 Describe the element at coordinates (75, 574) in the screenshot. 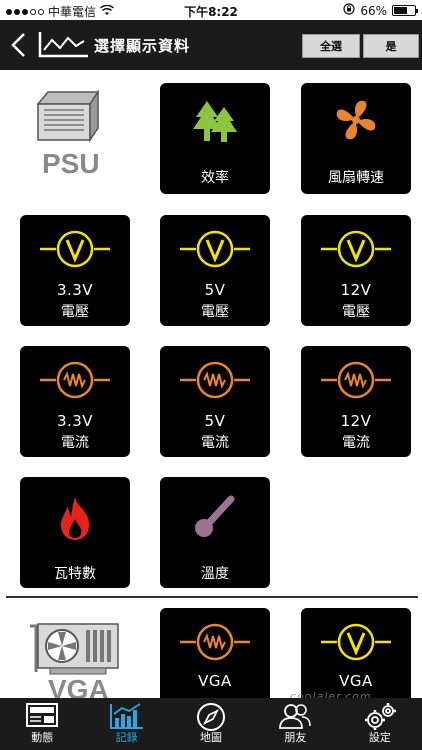

I see `tile-label: 瓦特數` at that location.